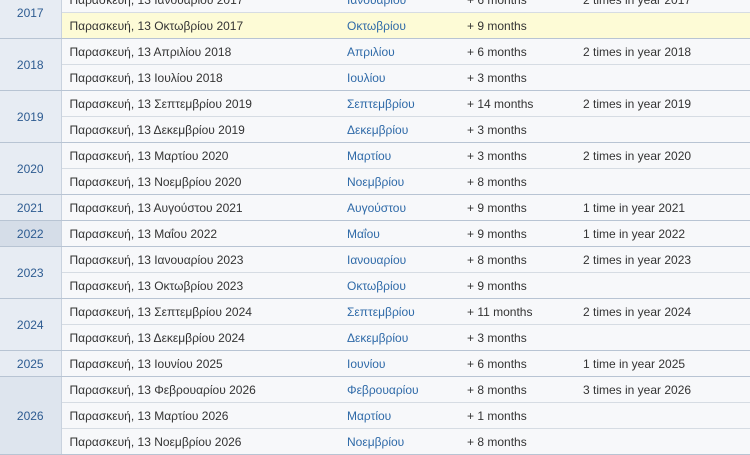  Describe the element at coordinates (200, 285) in the screenshot. I see `date-cell: Παρασκευή, 13 Οκτωβρίου 2023` at that location.